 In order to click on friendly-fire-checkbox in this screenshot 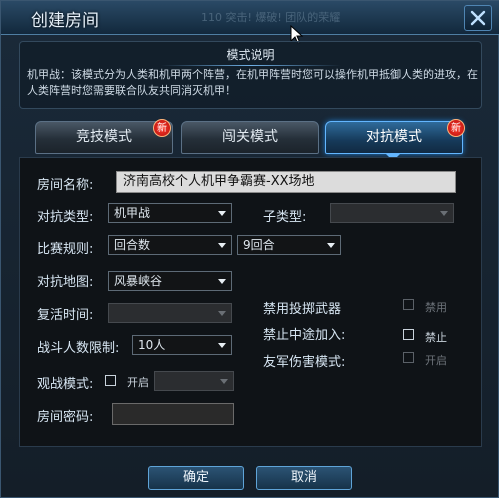, I will do `click(408, 357)`.